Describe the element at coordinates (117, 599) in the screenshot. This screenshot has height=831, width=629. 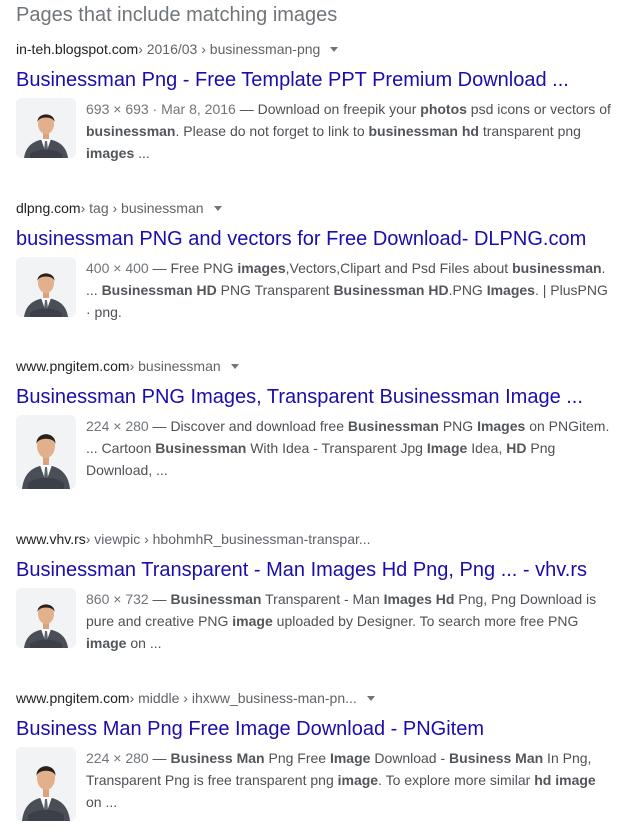
I see `result-meta: 860 × 732` at that location.